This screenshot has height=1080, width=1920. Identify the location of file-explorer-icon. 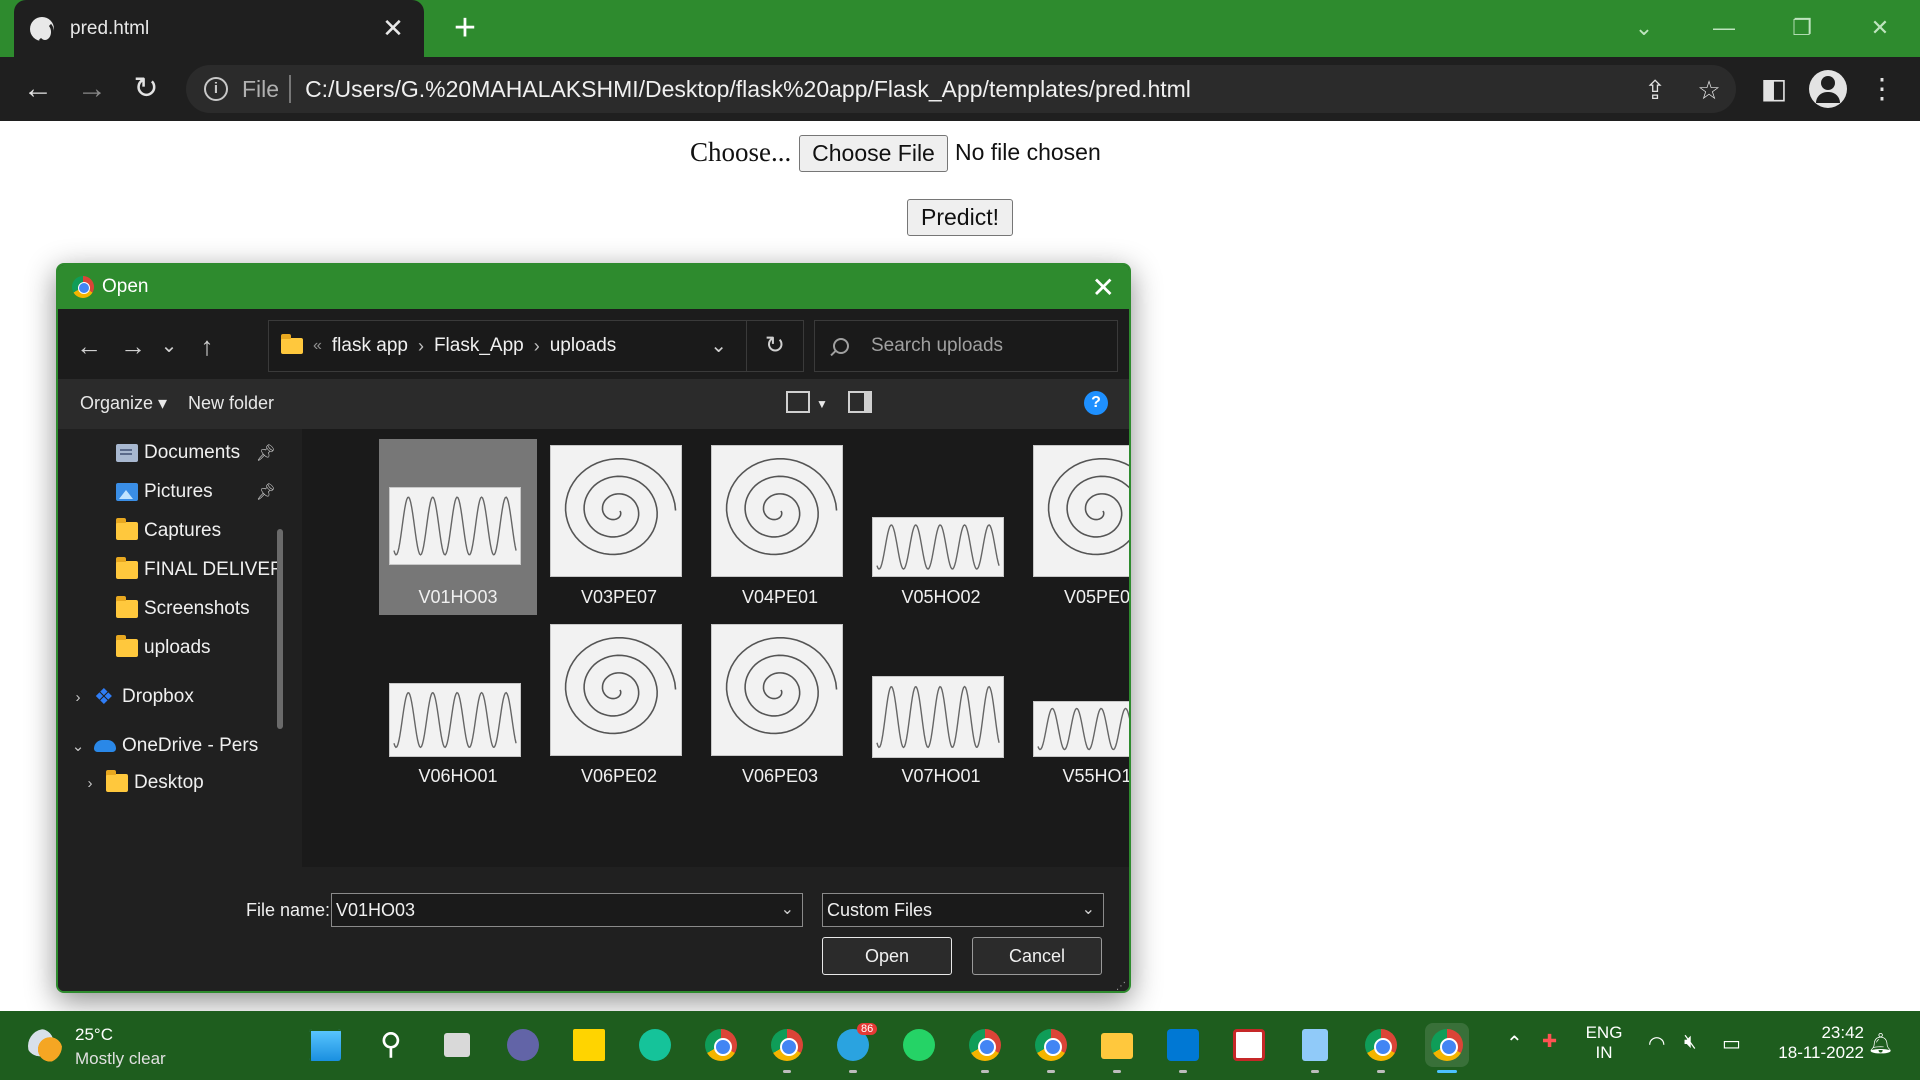
(1117, 1048).